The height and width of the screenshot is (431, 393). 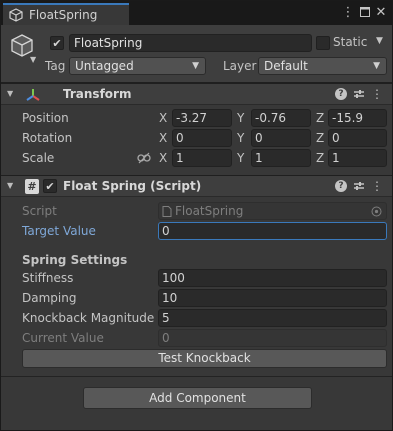 I want to click on tag-value: Untagged, so click(x=104, y=66).